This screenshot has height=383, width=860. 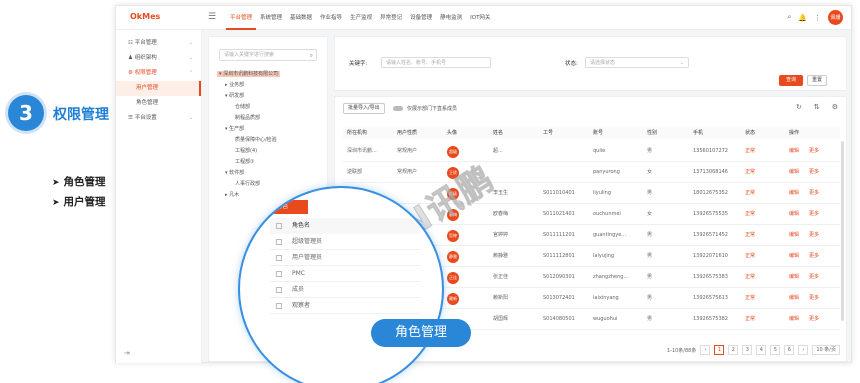 I want to click on top-nav-item: 静电监测, so click(x=451, y=18).